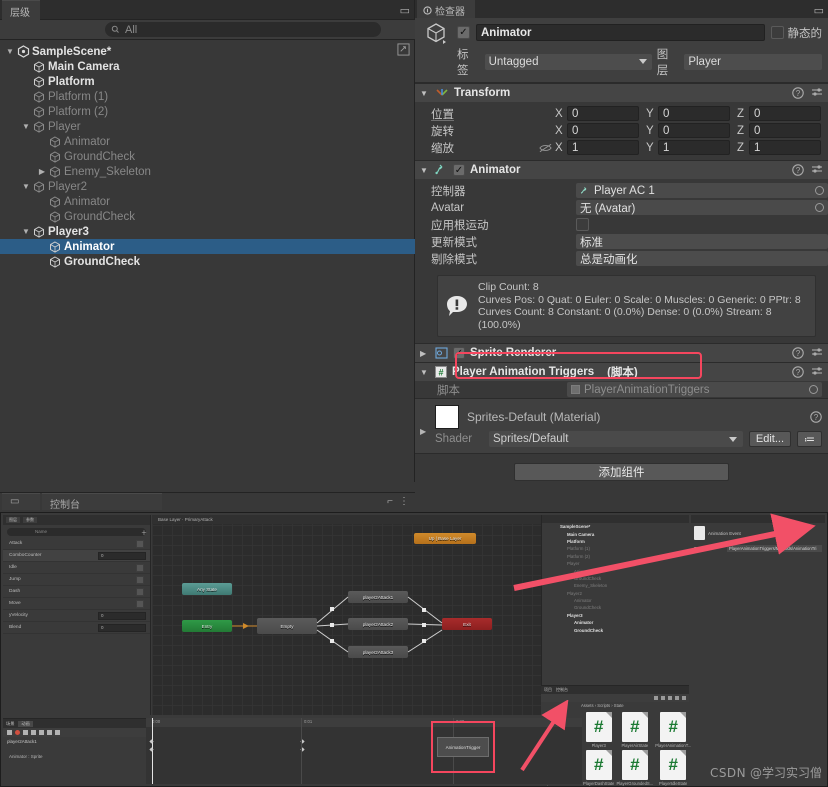 Image resolution: width=828 pixels, height=787 pixels. I want to click on next-frame-icon, so click(49, 732).